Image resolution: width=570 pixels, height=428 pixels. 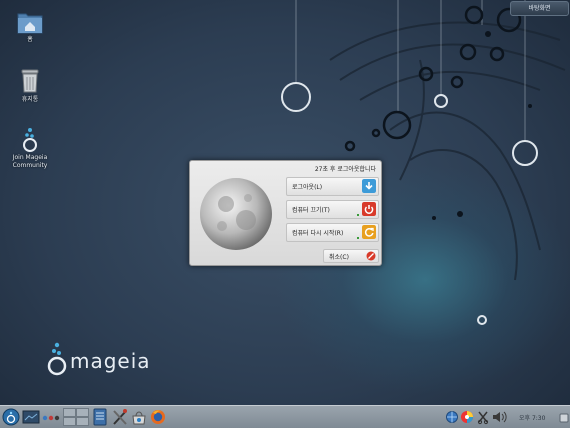 What do you see at coordinates (532, 417) in the screenshot?
I see `clock: 오후 7:30` at bounding box center [532, 417].